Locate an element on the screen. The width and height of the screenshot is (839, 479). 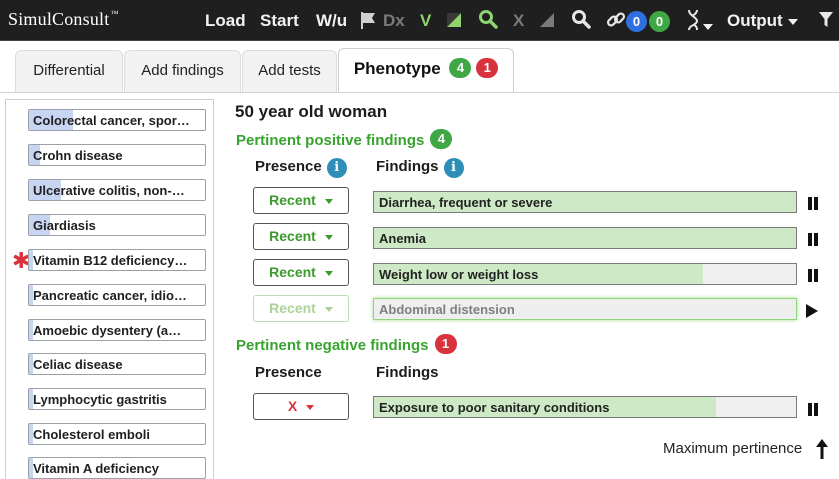
flag-icon is located at coordinates (368, 23).